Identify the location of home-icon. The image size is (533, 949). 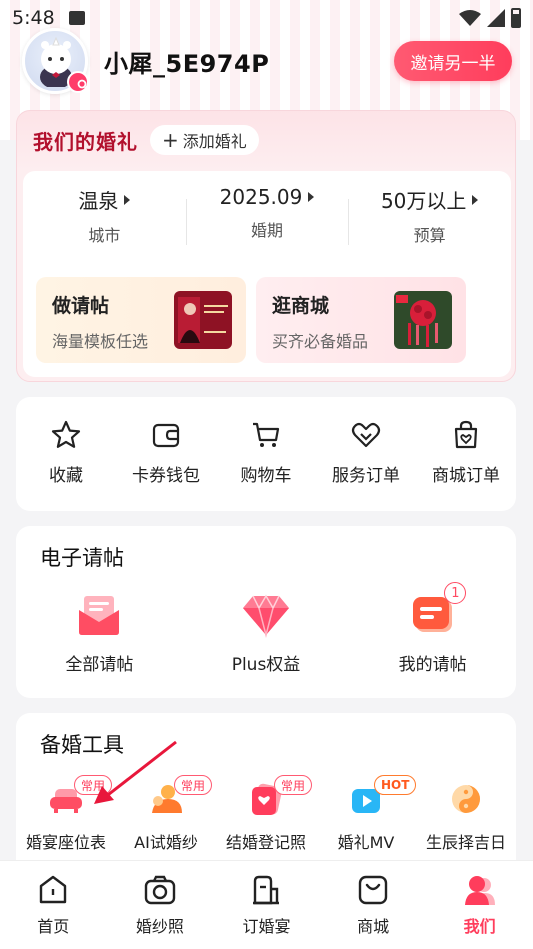
(53, 889).